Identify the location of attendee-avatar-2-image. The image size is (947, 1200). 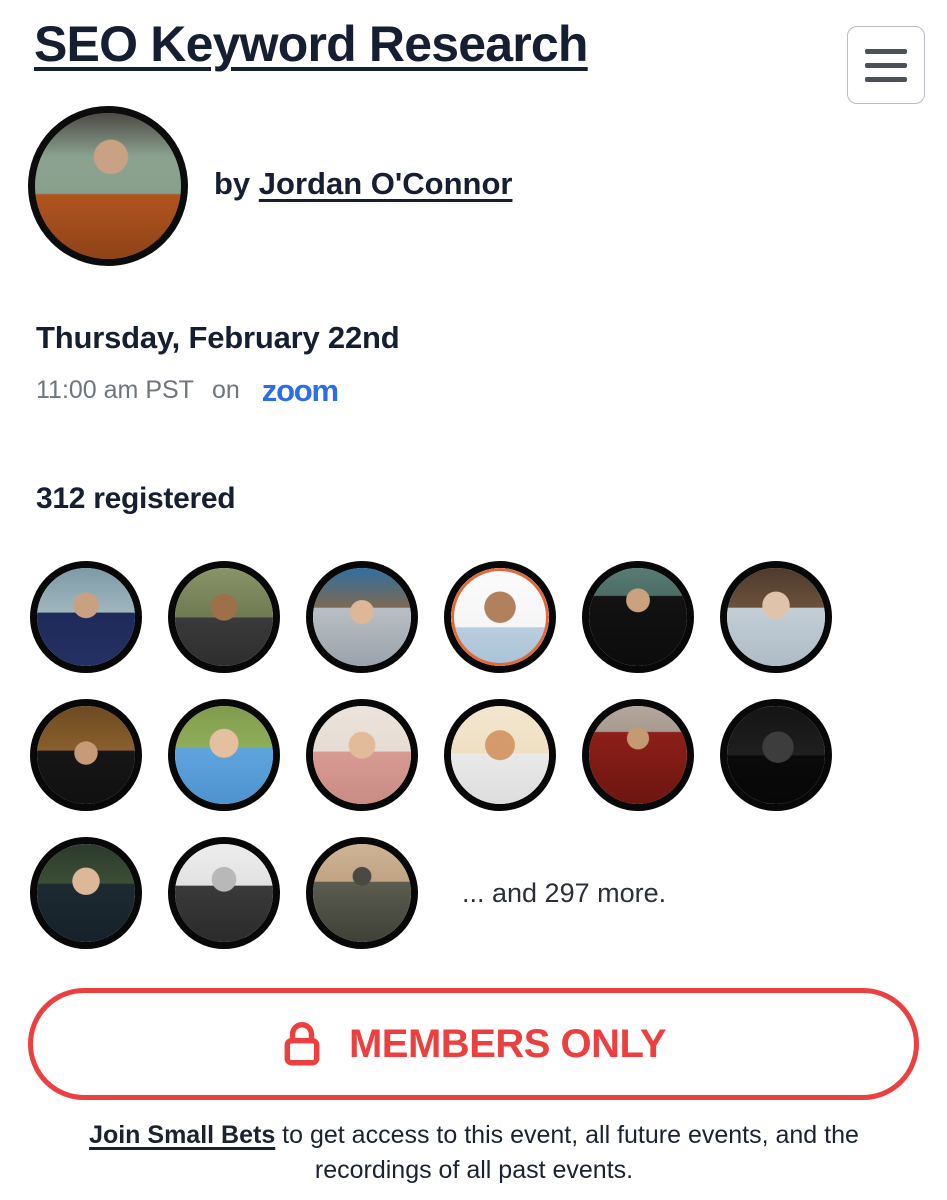
(224, 617).